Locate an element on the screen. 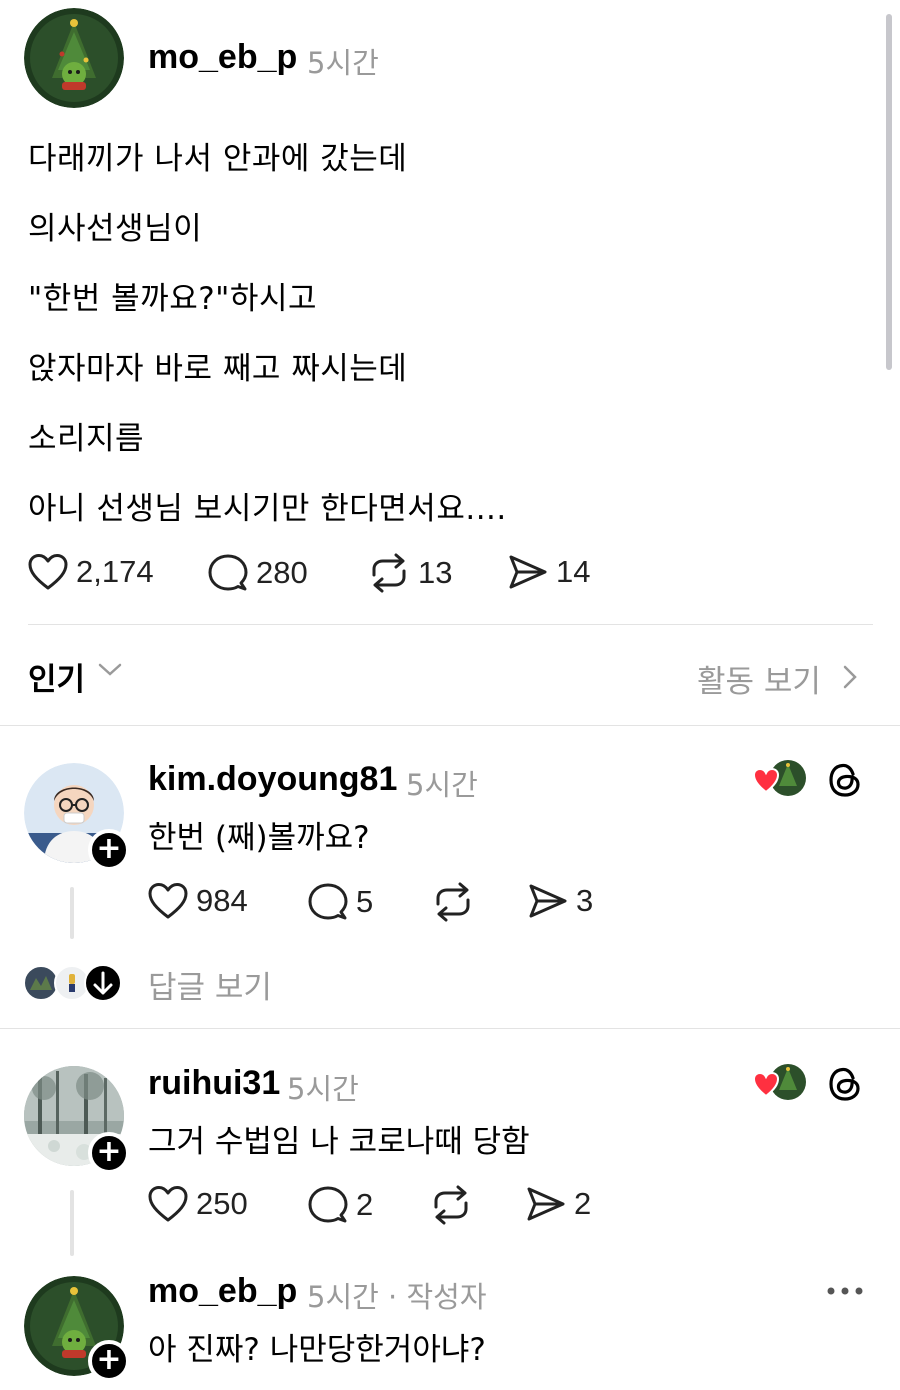  like-button: 250 is located at coordinates (198, 1204).